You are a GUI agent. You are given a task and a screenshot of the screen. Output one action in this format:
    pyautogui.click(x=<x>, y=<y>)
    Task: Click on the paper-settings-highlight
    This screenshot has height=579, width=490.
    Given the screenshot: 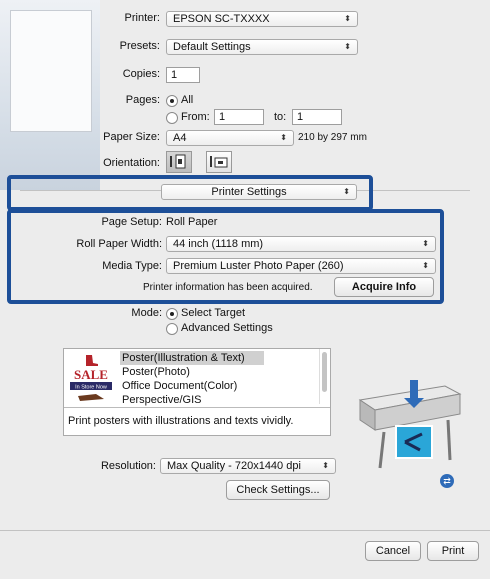 What is the action you would take?
    pyautogui.click(x=225, y=256)
    